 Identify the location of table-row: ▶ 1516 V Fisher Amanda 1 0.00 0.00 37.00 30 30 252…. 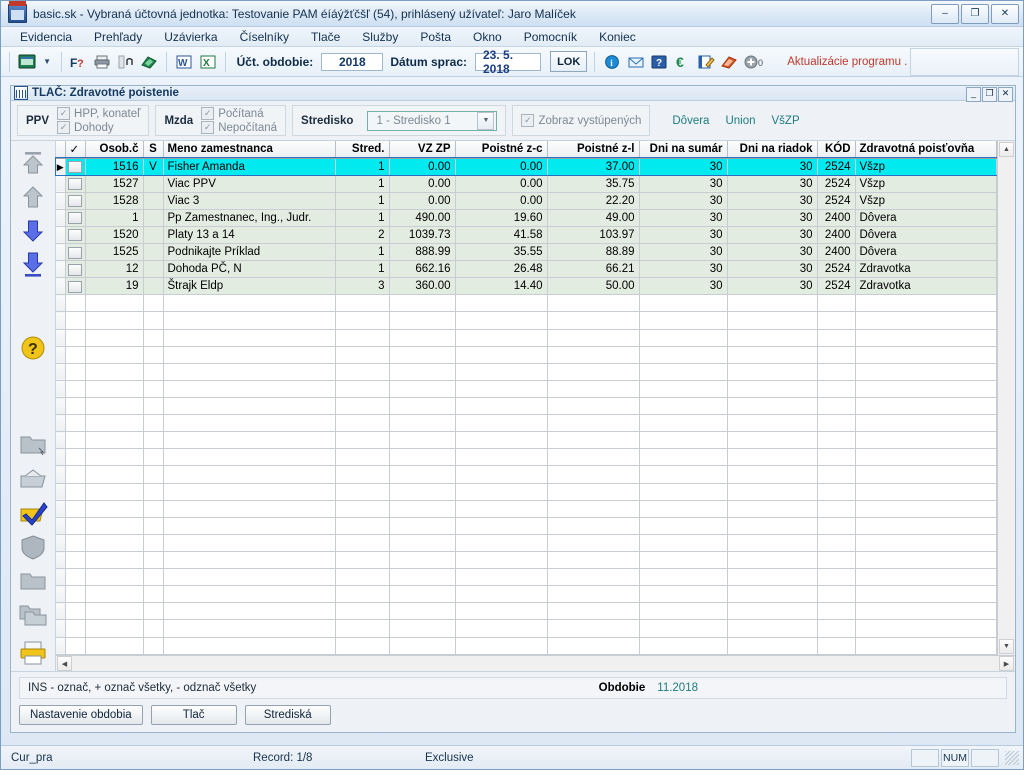
(526, 166).